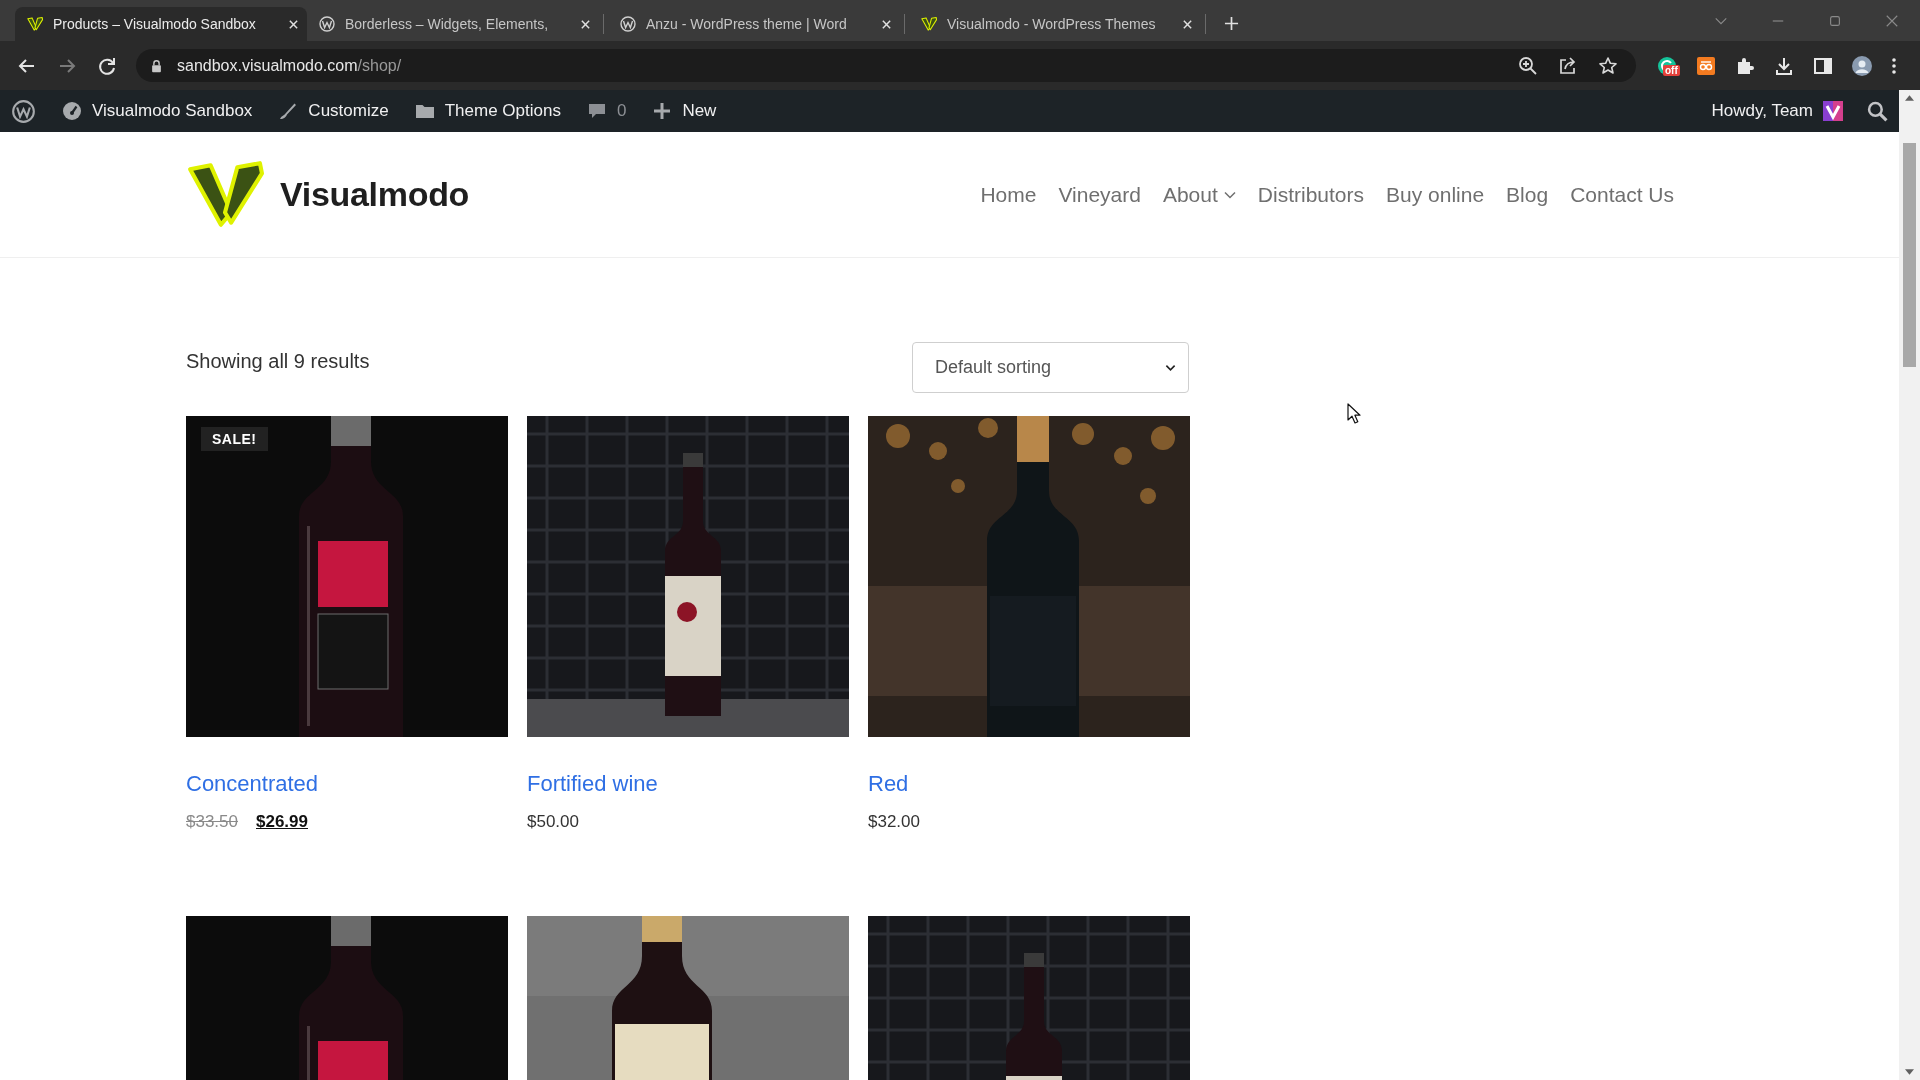 Image resolution: width=1920 pixels, height=1080 pixels. What do you see at coordinates (1745, 65) in the screenshot?
I see `puzzle-icon` at bounding box center [1745, 65].